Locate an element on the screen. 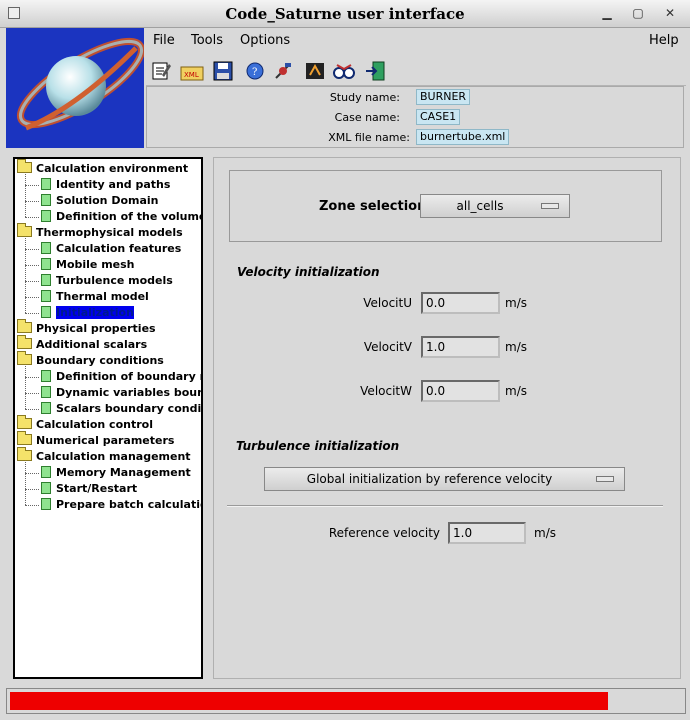 The image size is (690, 720). tree-item: Turbulence models is located at coordinates (107, 281).